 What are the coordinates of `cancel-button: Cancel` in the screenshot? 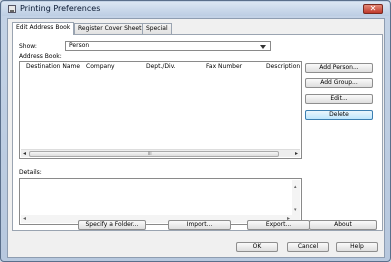 It's located at (308, 247).